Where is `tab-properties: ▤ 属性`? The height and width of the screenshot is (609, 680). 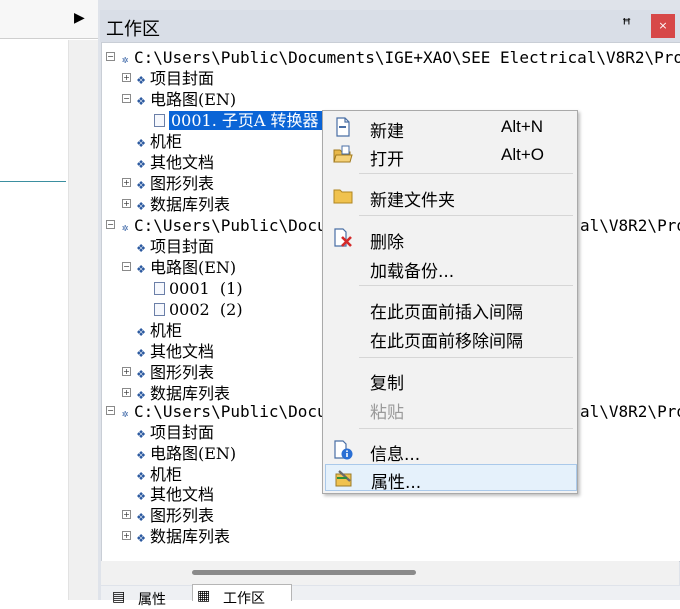 tab-properties: ▤ 属性 is located at coordinates (148, 597).